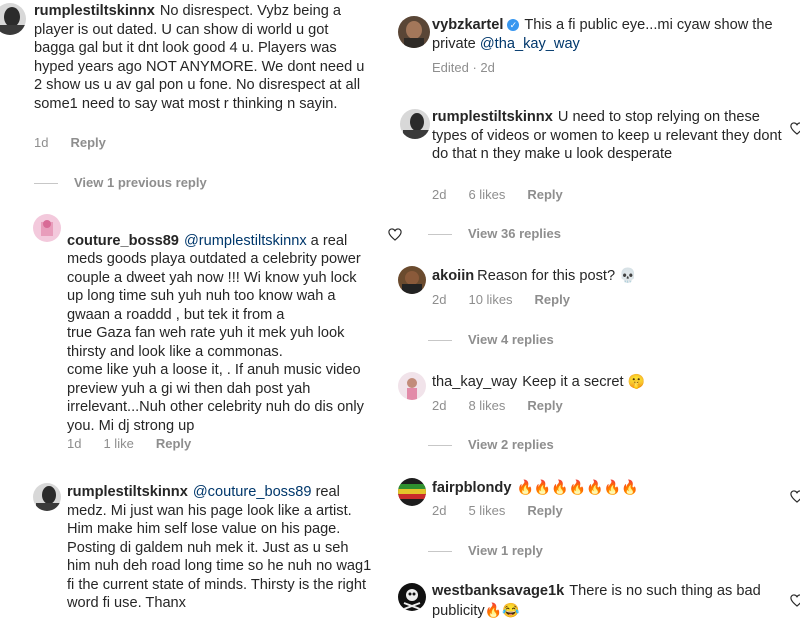  I want to click on comment-username: couture_boss89, so click(123, 241).